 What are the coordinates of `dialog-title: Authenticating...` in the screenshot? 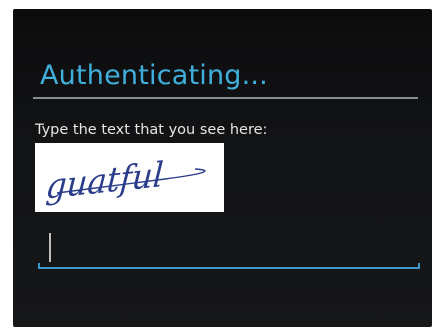 It's located at (154, 75).